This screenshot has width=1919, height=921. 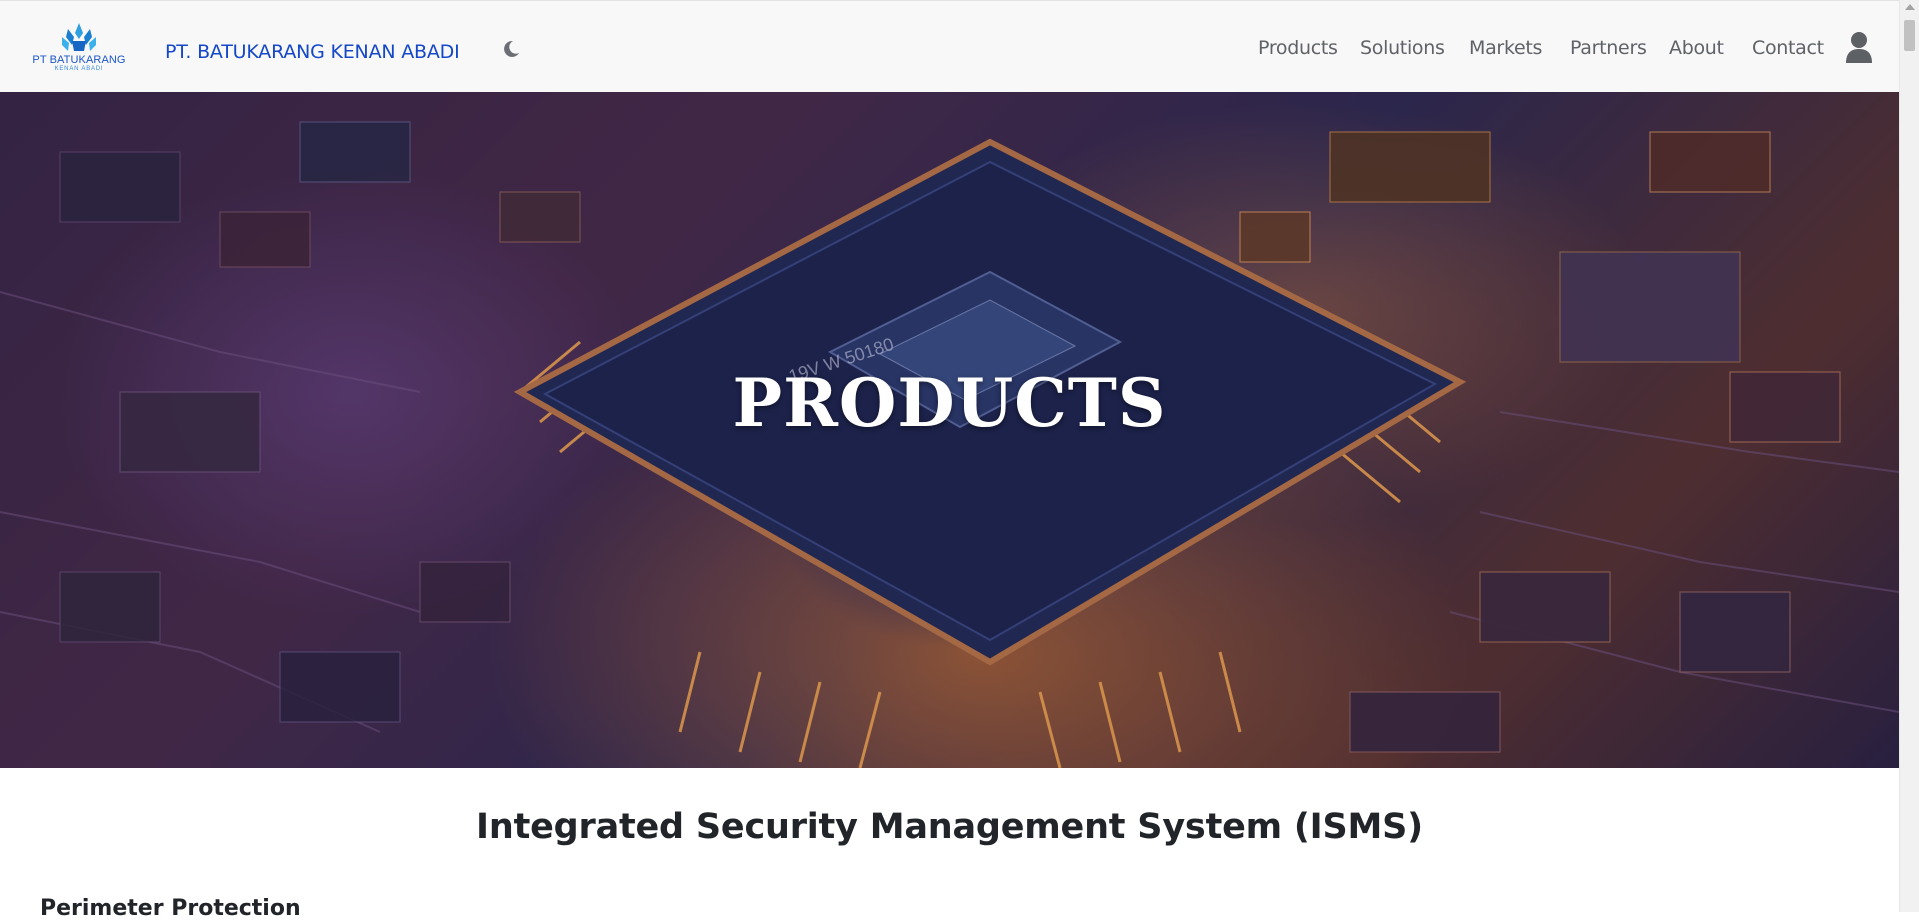 I want to click on nav-products: Products, so click(x=1298, y=48).